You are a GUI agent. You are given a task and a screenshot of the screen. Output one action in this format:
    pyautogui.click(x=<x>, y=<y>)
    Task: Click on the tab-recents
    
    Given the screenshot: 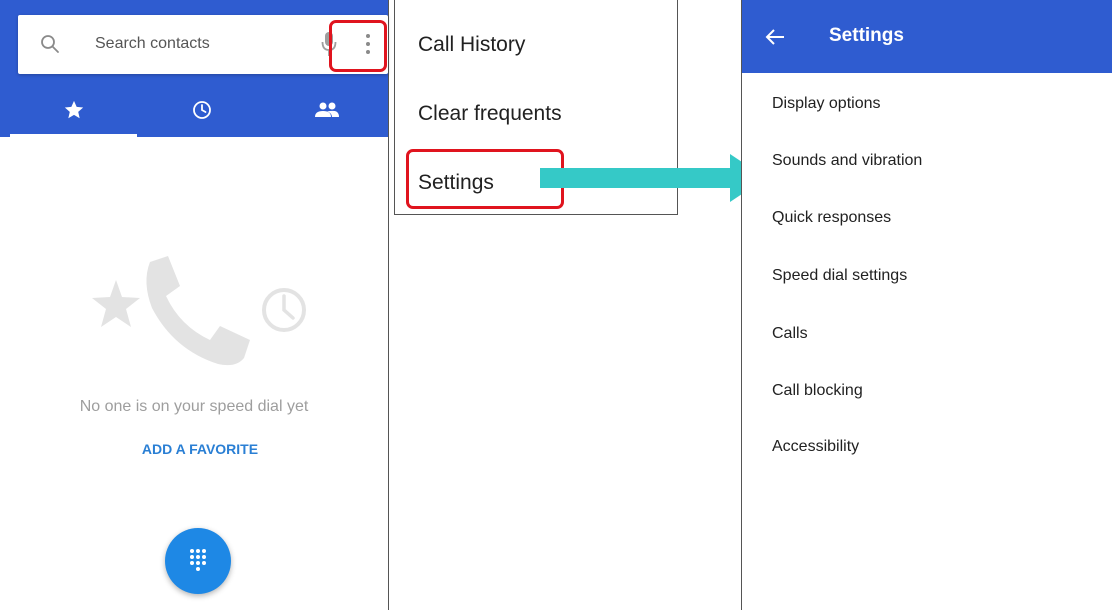 What is the action you would take?
    pyautogui.click(x=202, y=110)
    